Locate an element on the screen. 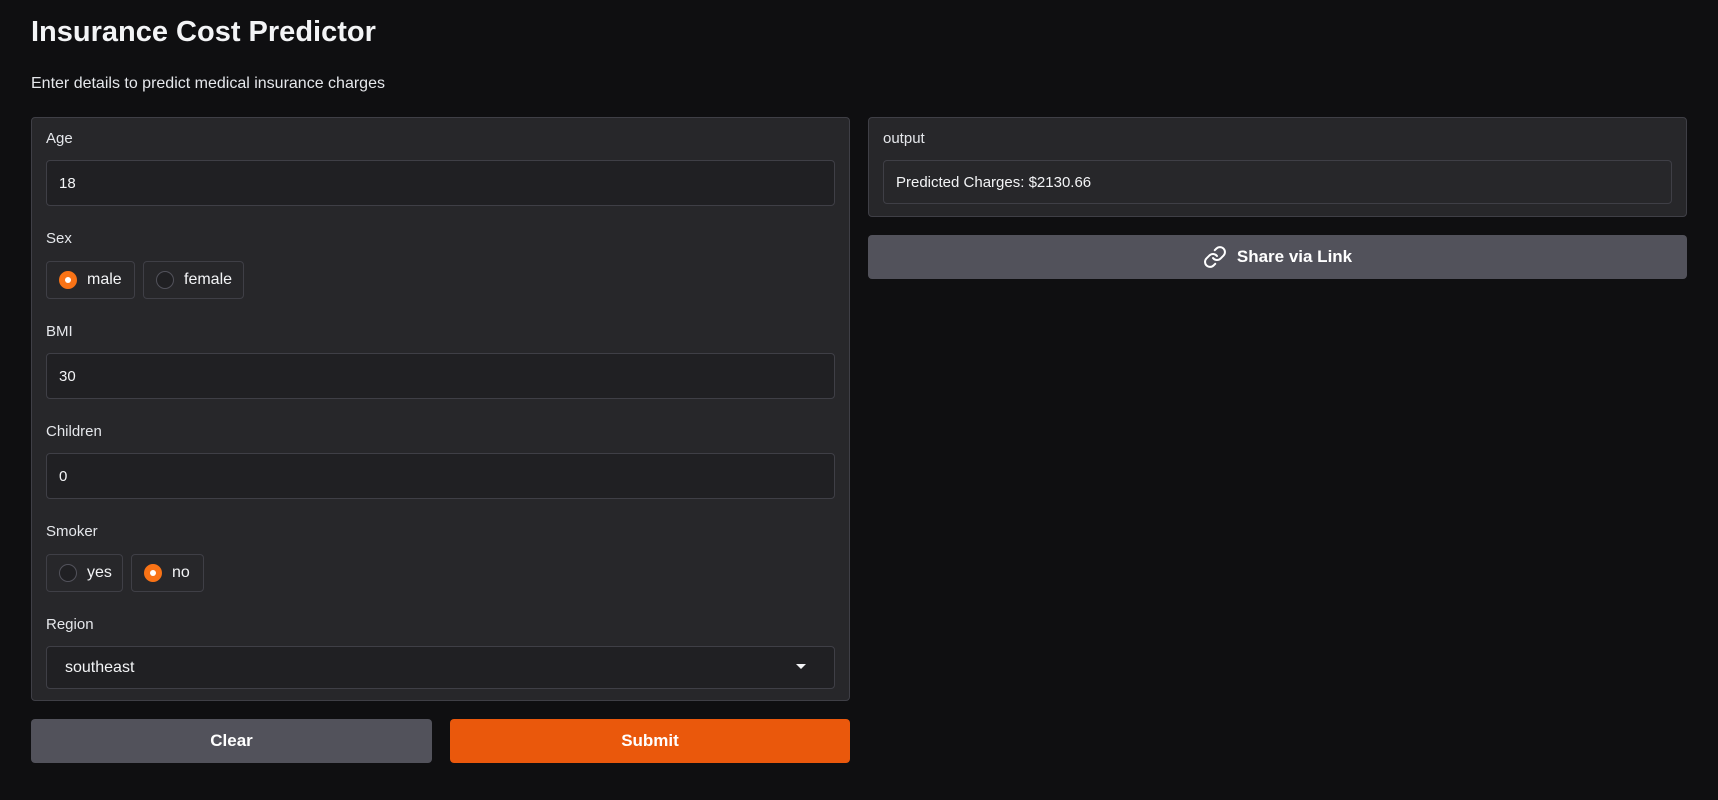  output-panel: output Predicted Charges: $2130.66 is located at coordinates (1277, 167).